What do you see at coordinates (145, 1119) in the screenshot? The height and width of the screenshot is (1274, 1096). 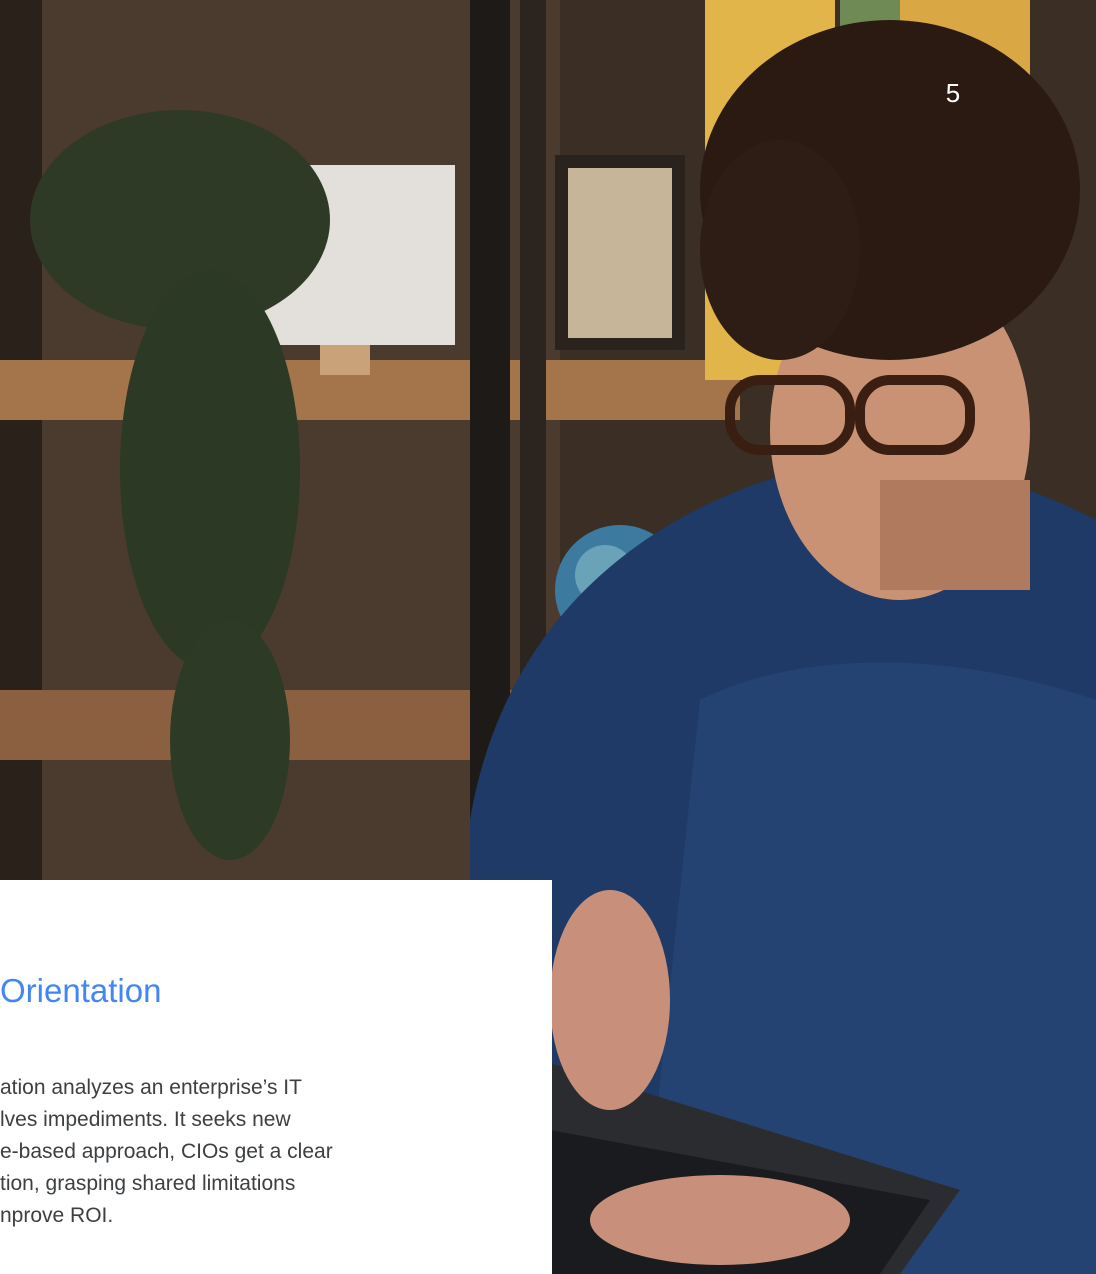 I see `body-line: lves impediments. It seeks new` at bounding box center [145, 1119].